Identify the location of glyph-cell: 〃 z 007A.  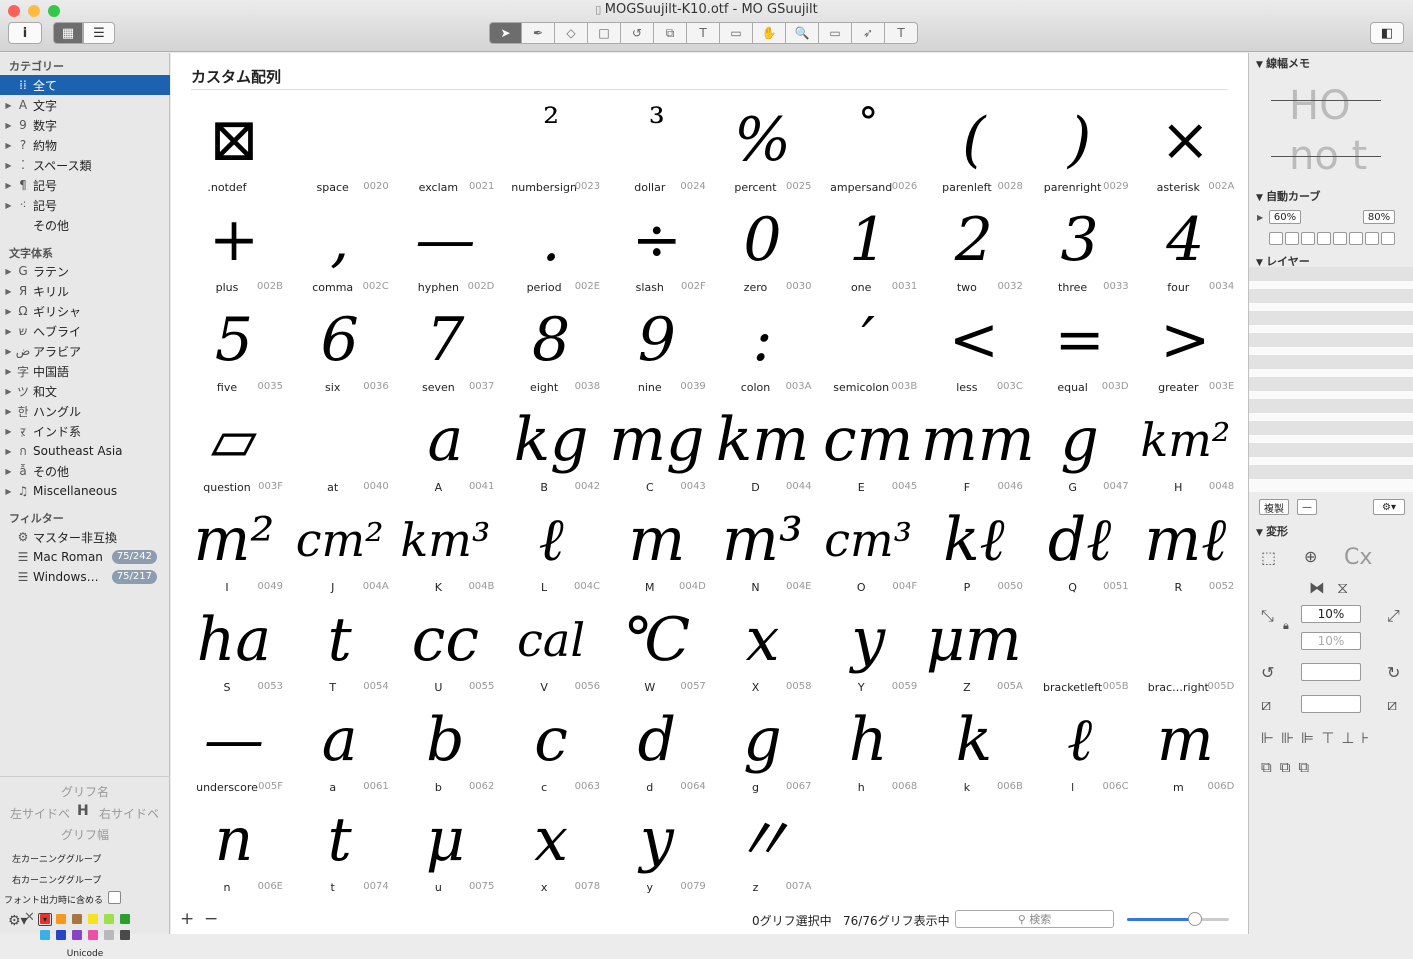
(763, 845).